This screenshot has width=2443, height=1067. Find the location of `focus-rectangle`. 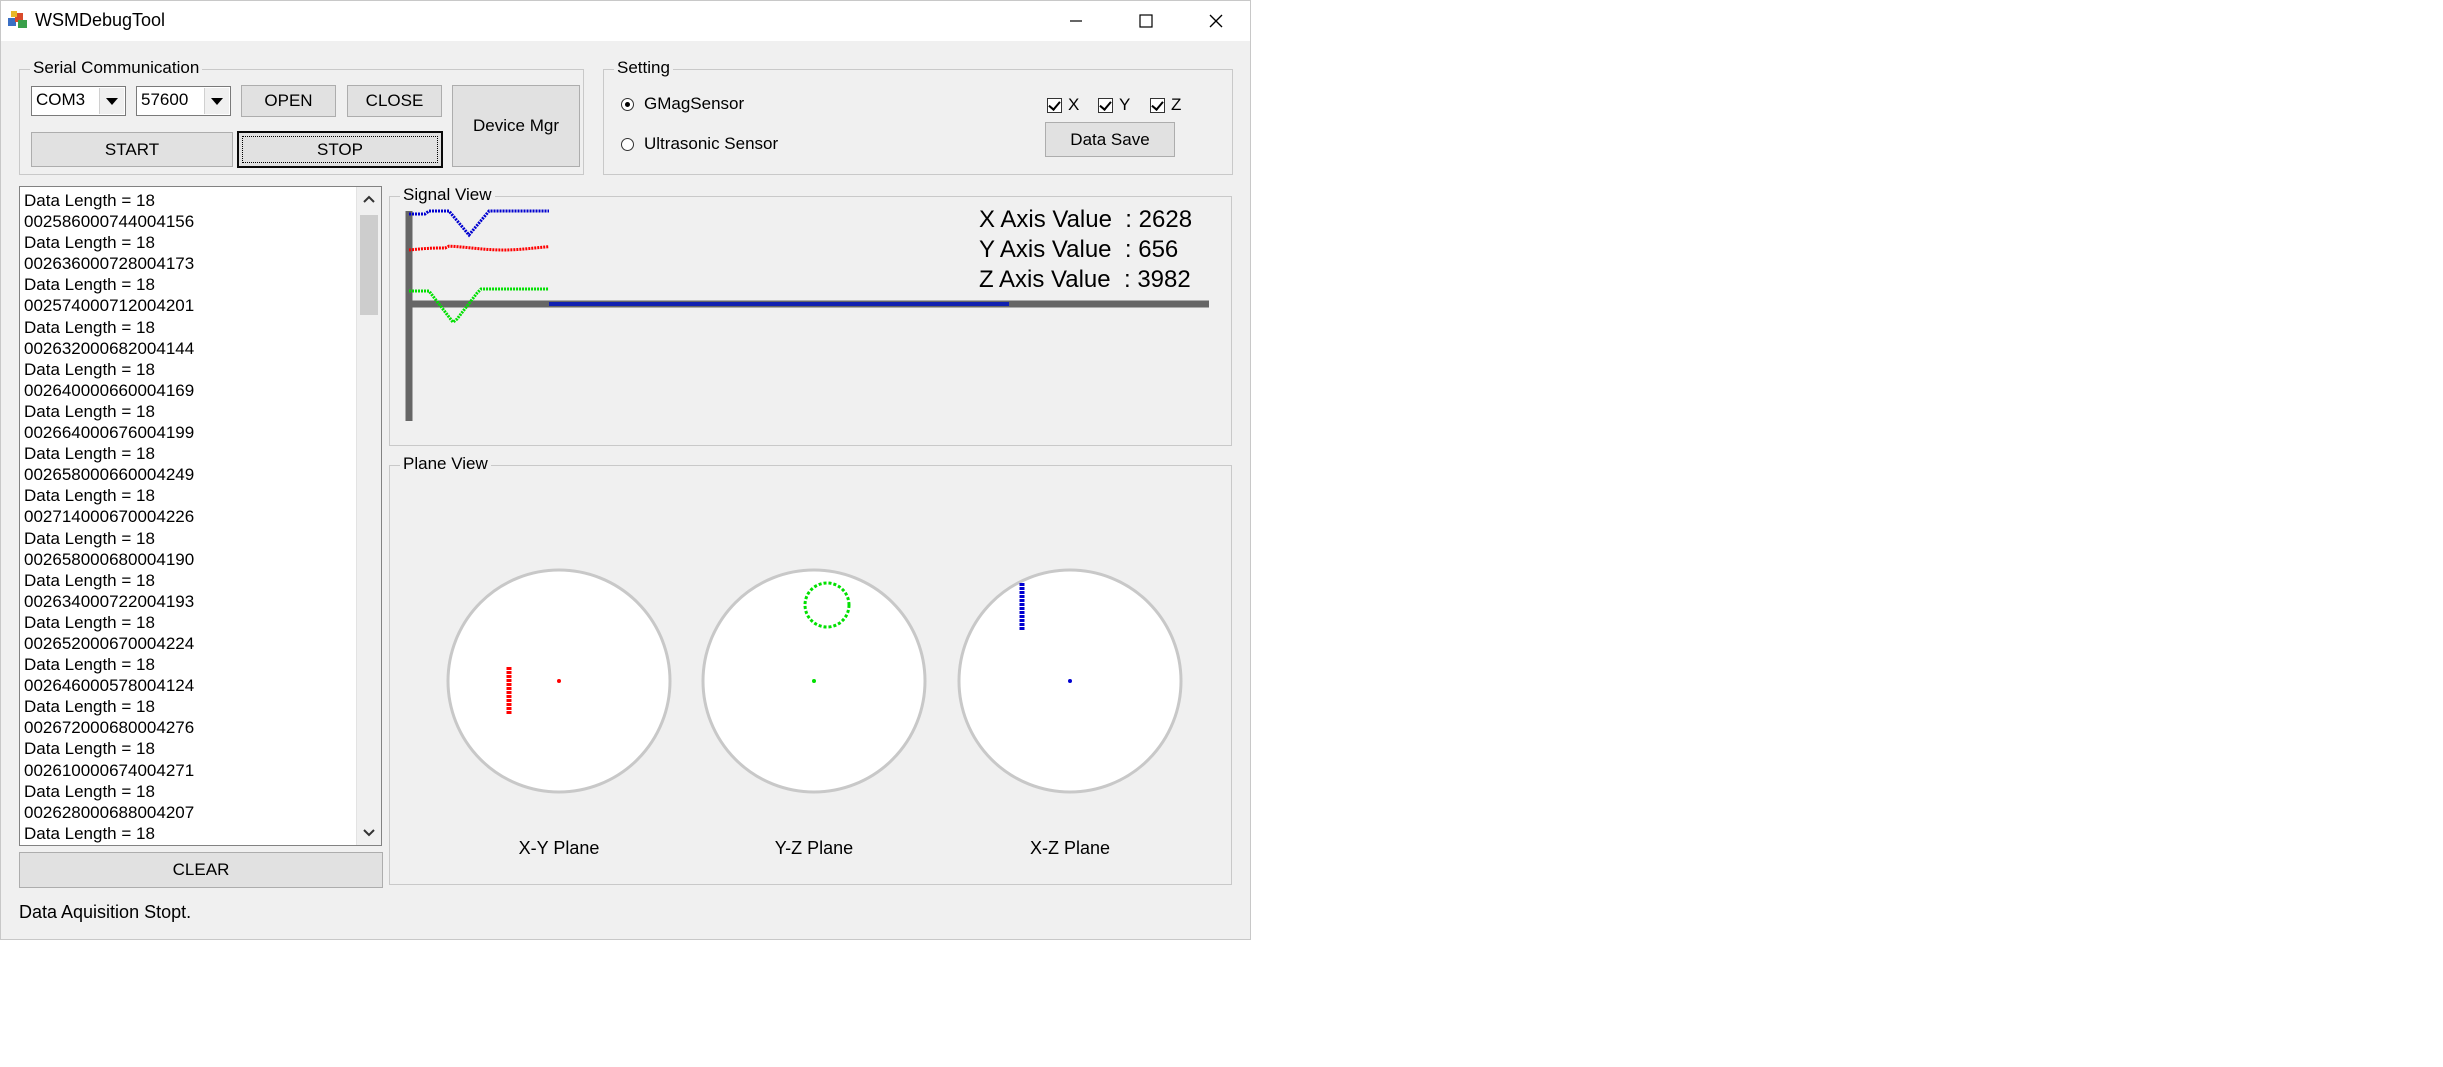

focus-rectangle is located at coordinates (340, 149).